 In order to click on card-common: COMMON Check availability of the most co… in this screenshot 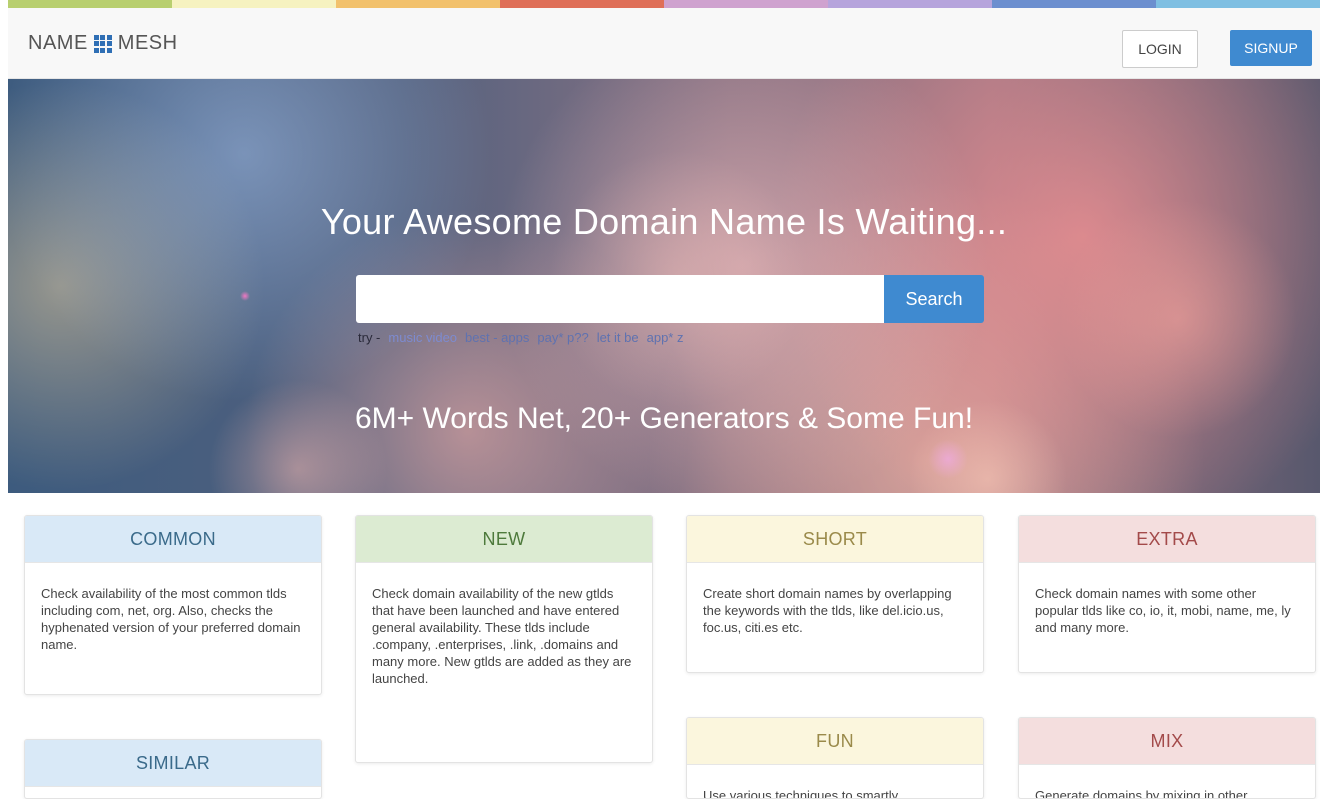, I will do `click(173, 605)`.